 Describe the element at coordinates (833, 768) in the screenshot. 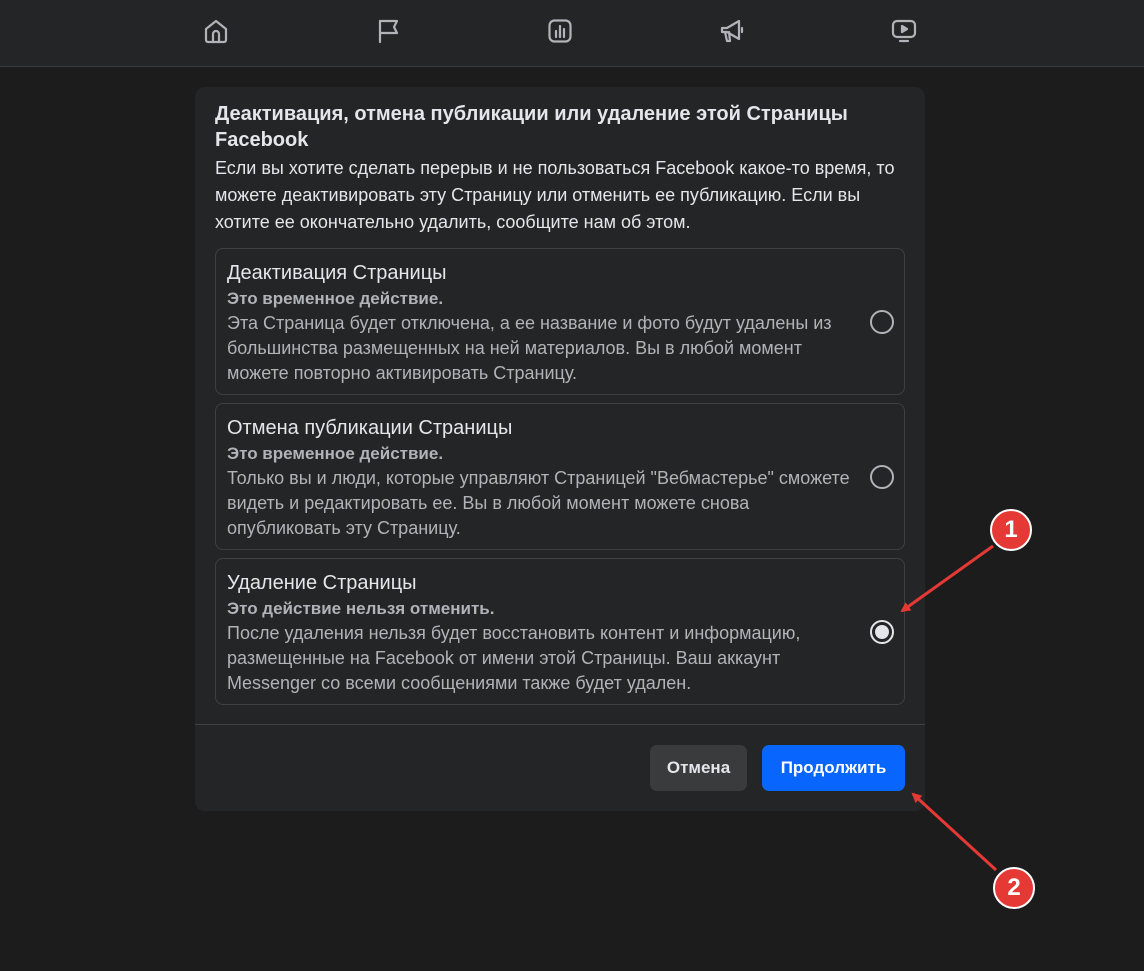

I see `continue-button: Продолжить` at that location.